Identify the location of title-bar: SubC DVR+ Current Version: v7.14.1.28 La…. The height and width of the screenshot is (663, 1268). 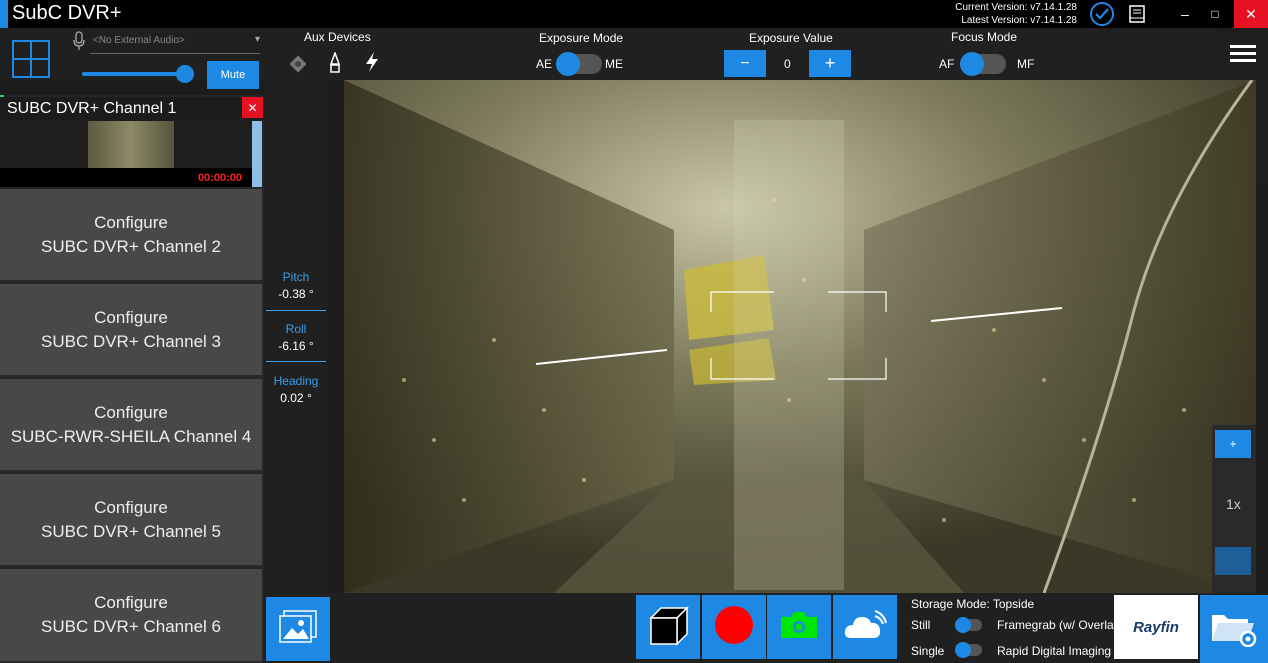
(634, 14).